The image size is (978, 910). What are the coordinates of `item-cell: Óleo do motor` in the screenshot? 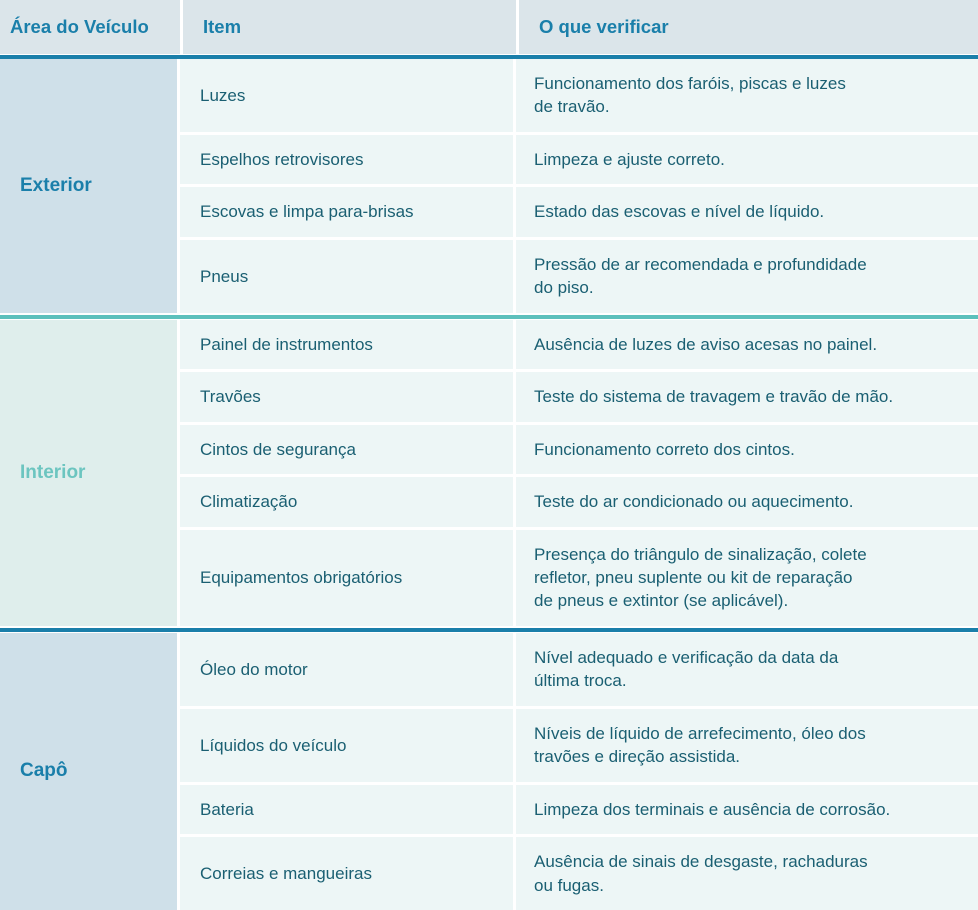 It's located at (348, 670).